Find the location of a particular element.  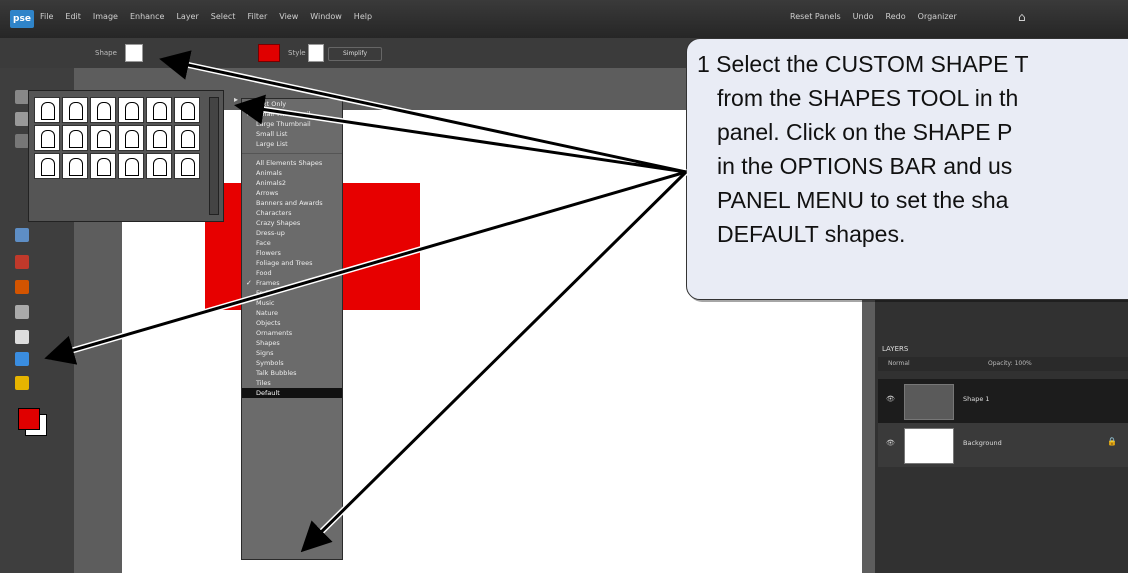

arrow-to-panel-menu is located at coordinates (460, 134).